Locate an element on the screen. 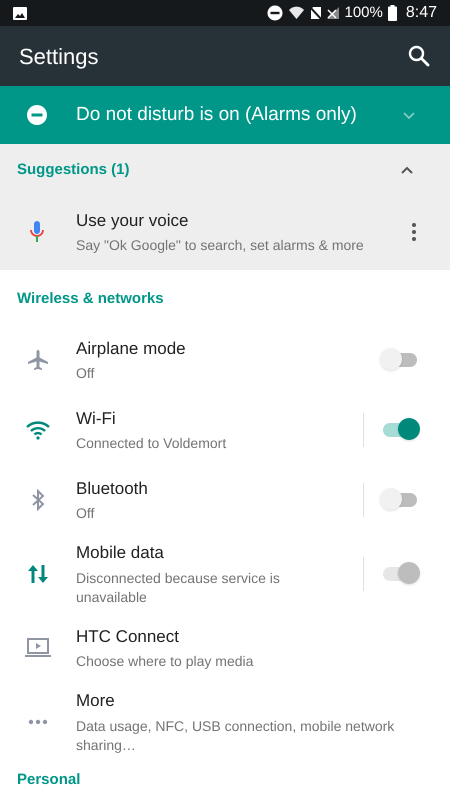 This screenshot has height=800, width=450. setting-row: Airplane mode Off is located at coordinates (225, 359).